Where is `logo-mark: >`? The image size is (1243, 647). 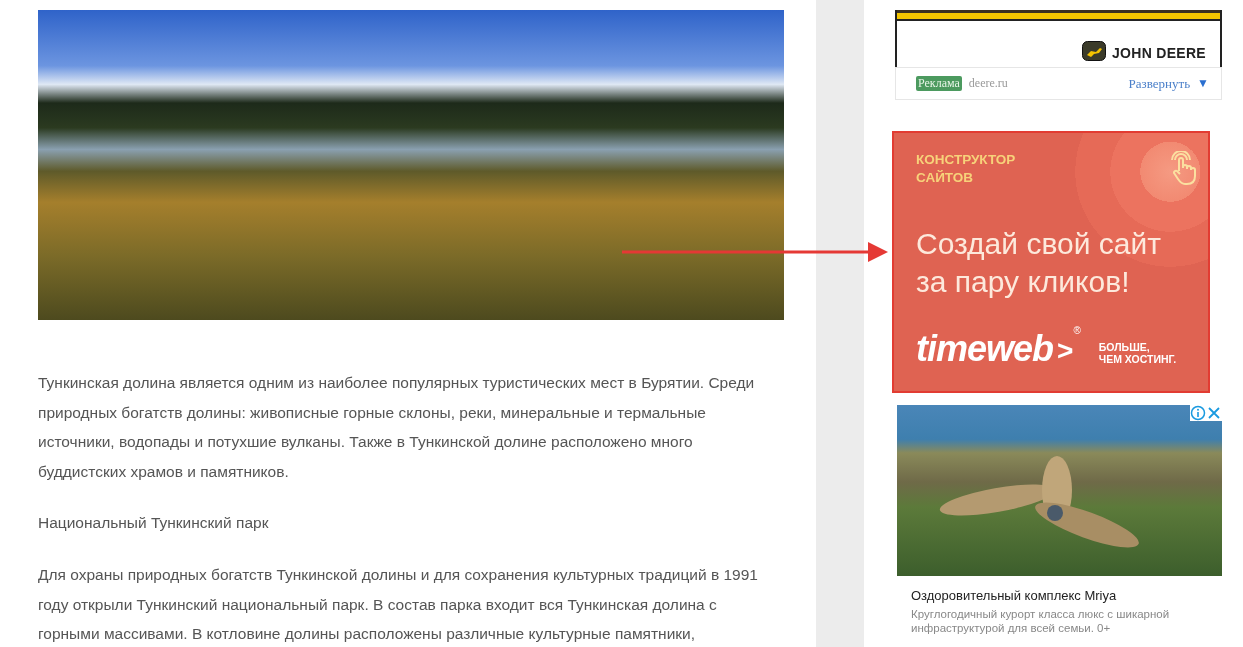 logo-mark: > is located at coordinates (1065, 351).